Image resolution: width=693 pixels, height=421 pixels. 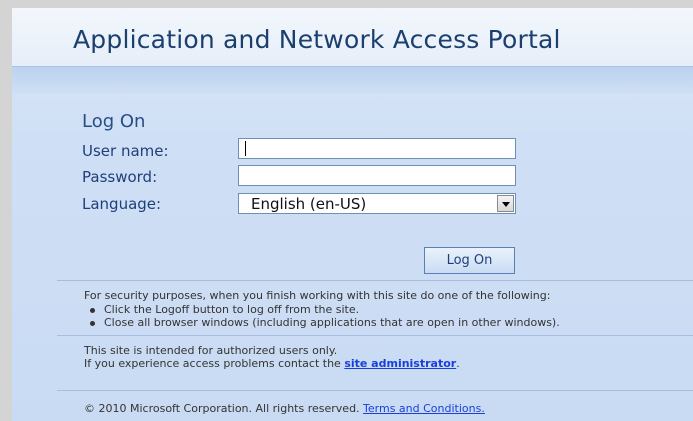 What do you see at coordinates (245, 148) in the screenshot?
I see `text-caret` at bounding box center [245, 148].